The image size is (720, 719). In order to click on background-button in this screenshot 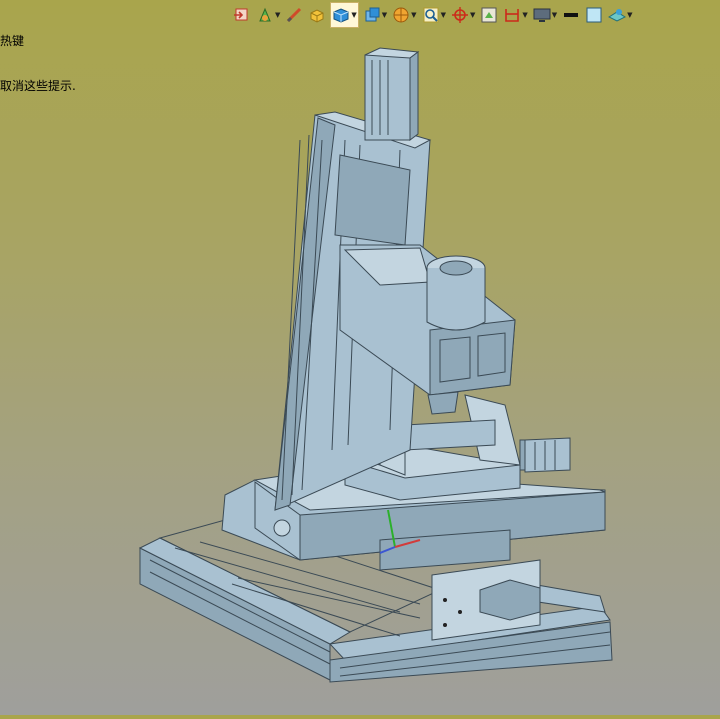, I will do `click(594, 15)`.